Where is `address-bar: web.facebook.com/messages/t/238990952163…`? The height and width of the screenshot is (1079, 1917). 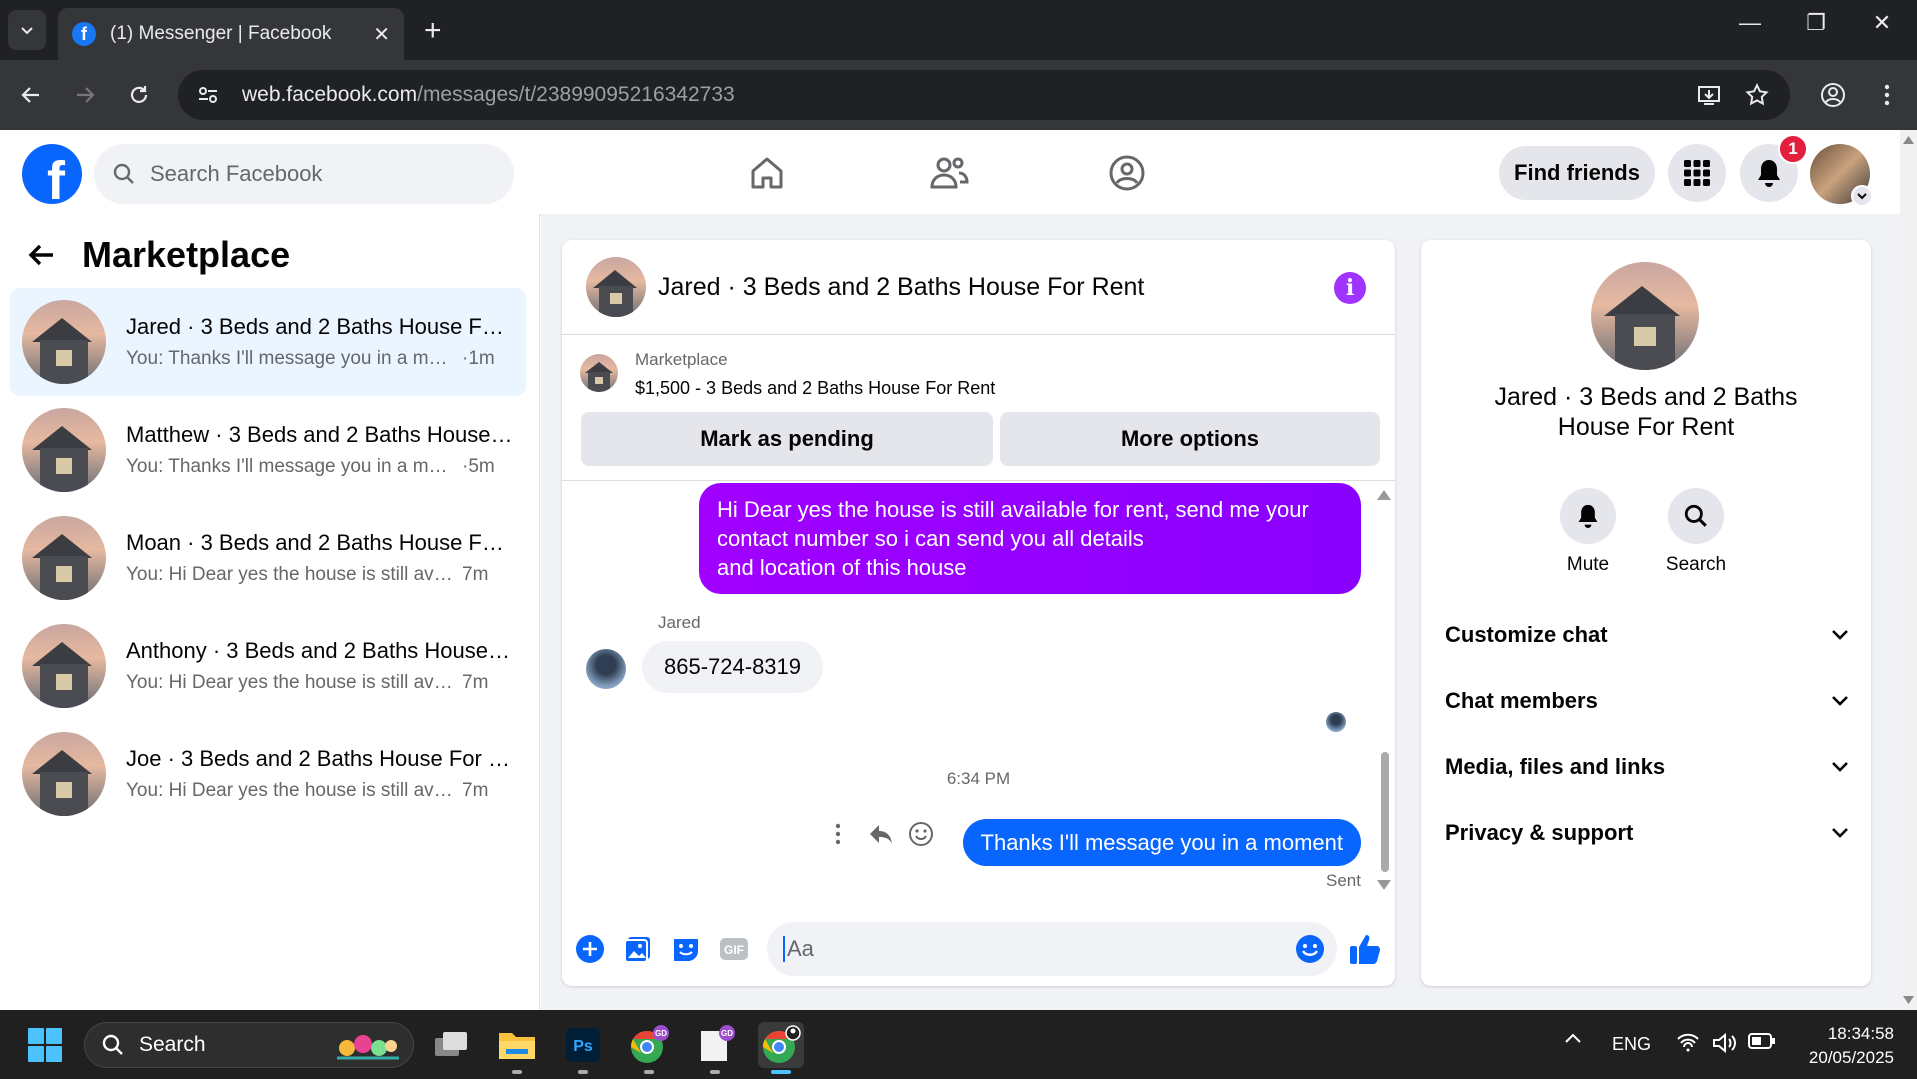 address-bar: web.facebook.com/messages/t/238990952163… is located at coordinates (984, 95).